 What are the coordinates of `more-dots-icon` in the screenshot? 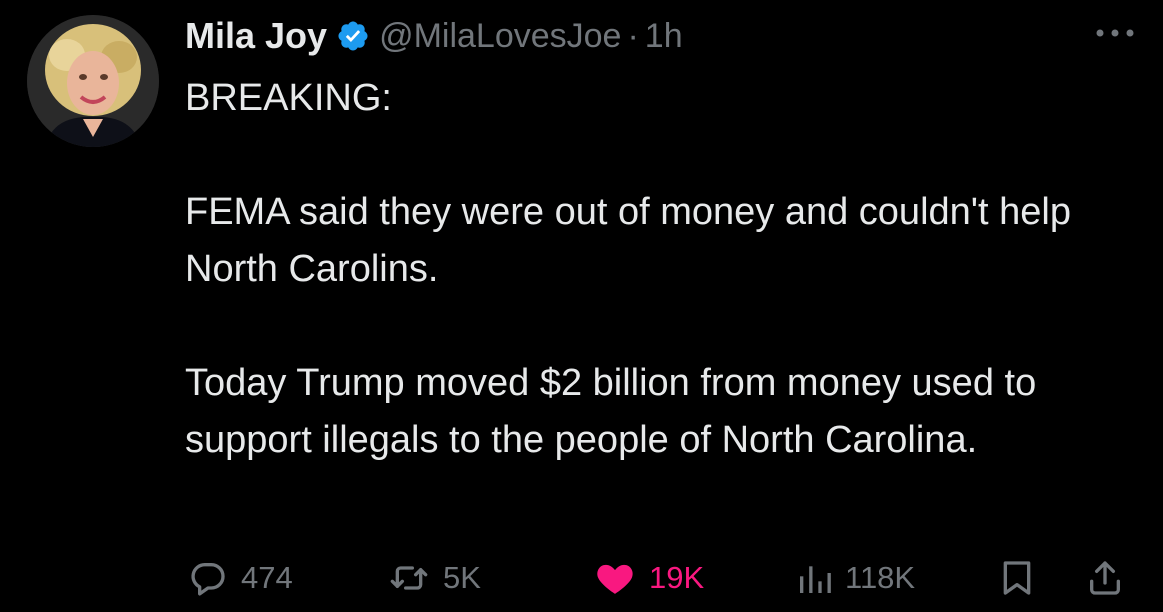 It's located at (1115, 33).